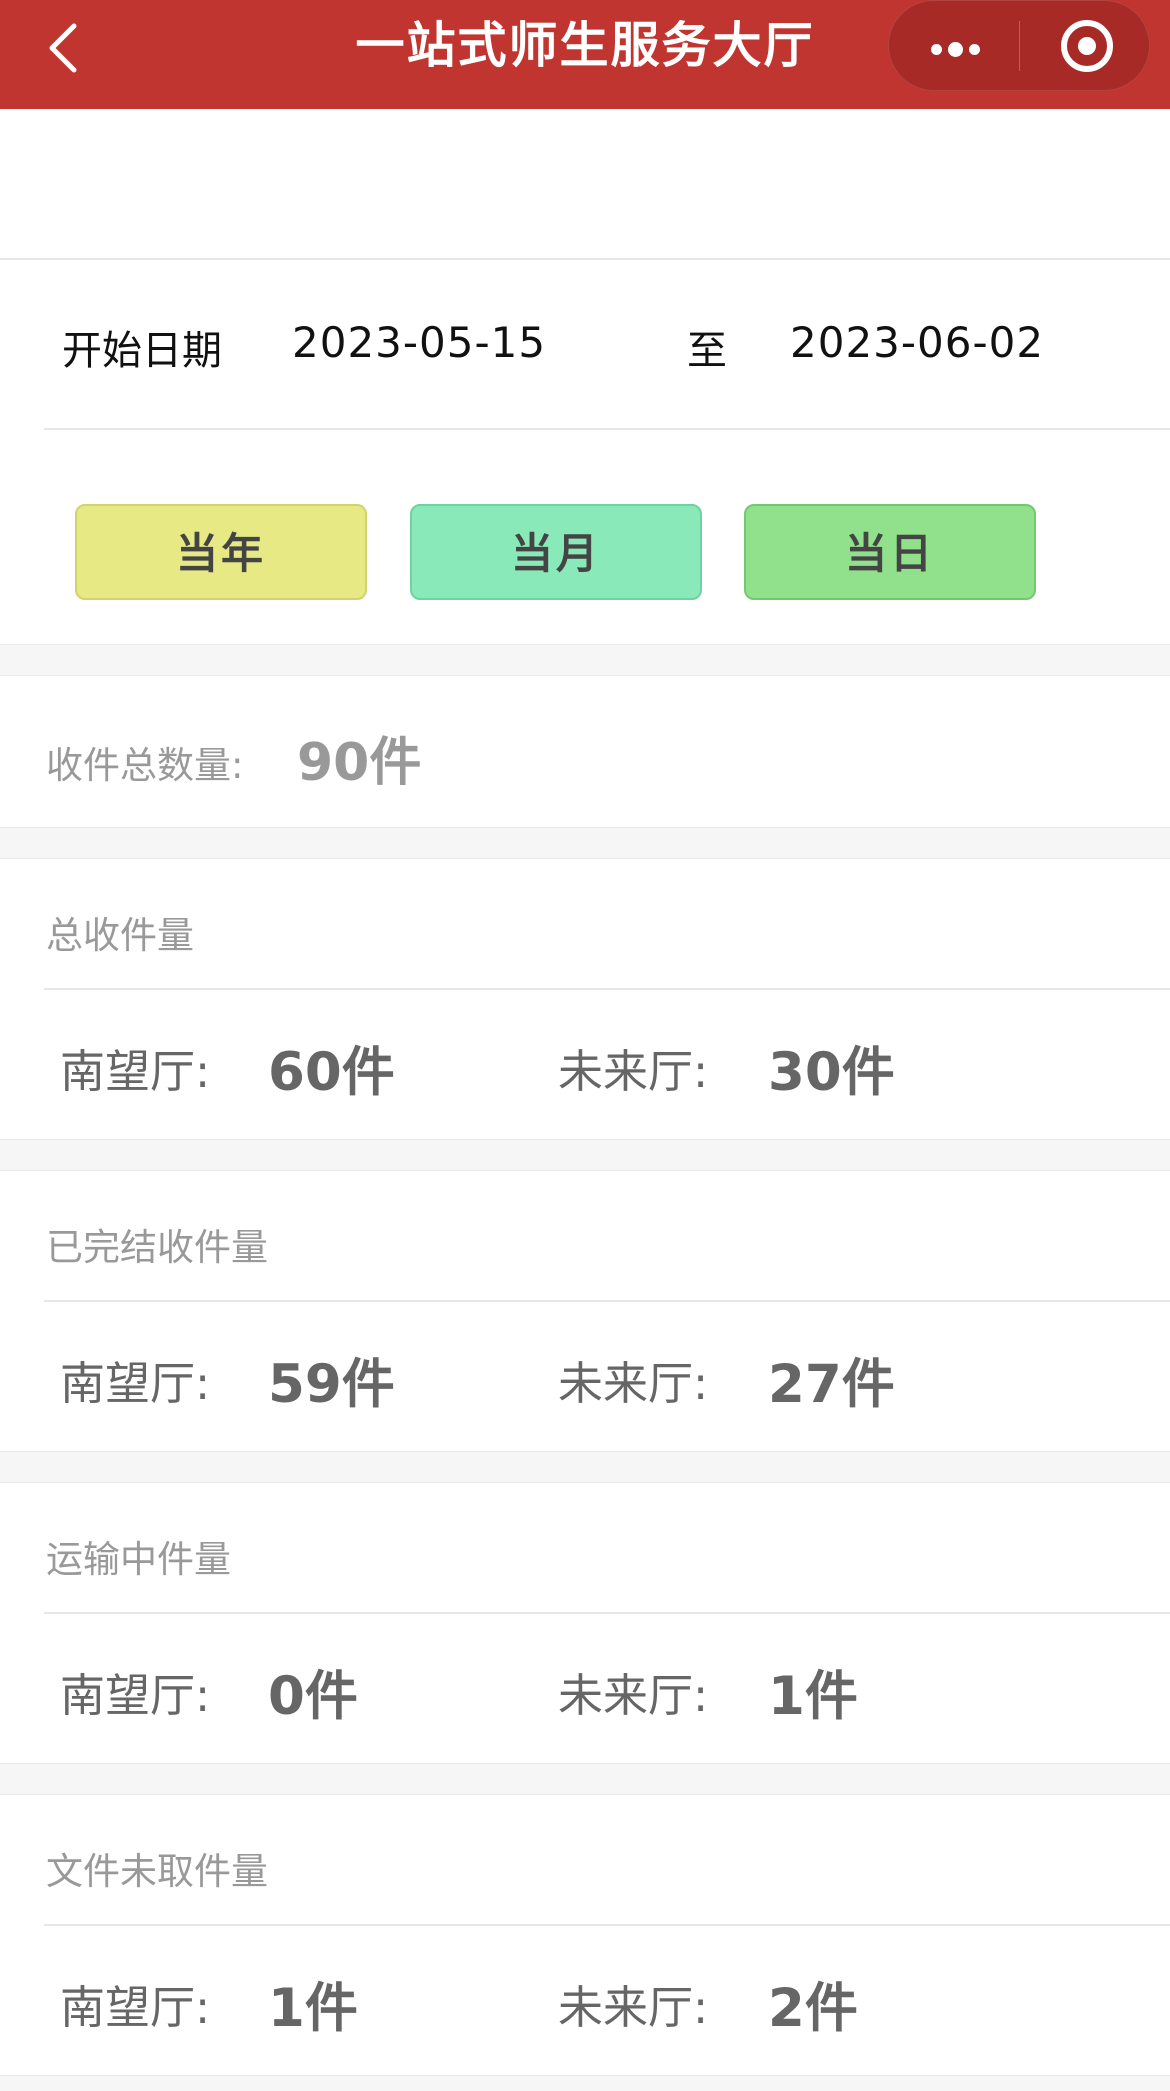 The width and height of the screenshot is (1170, 2091). Describe the element at coordinates (120, 935) in the screenshot. I see `section-title-total-received: 总收件量` at that location.